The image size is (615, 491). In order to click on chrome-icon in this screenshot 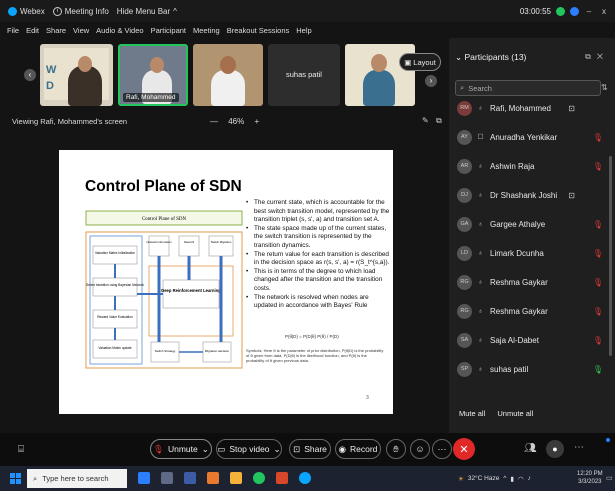, I will do `click(259, 478)`.